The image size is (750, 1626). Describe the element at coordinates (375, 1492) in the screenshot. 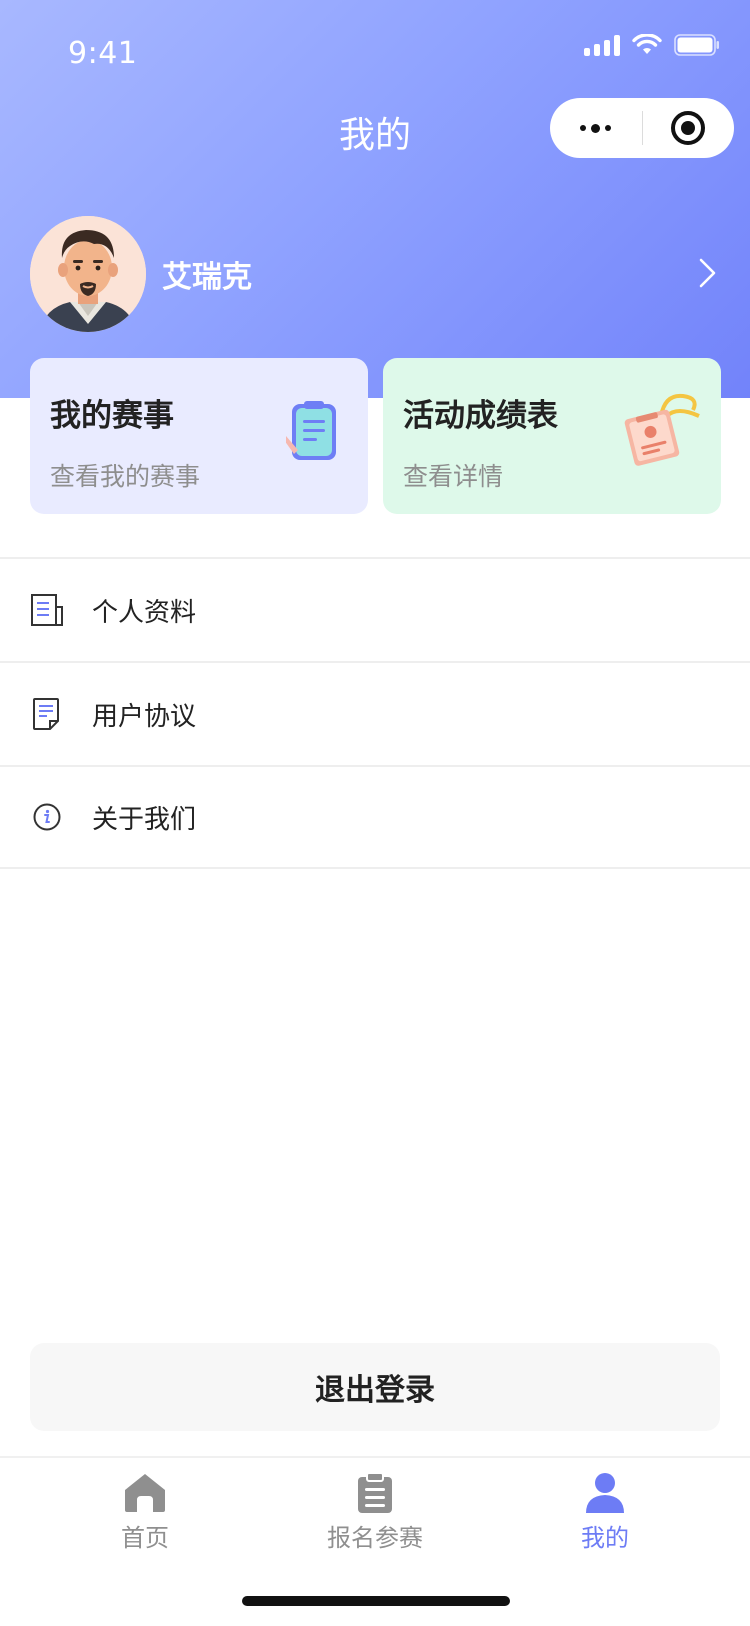

I see `clipboard-icon` at that location.